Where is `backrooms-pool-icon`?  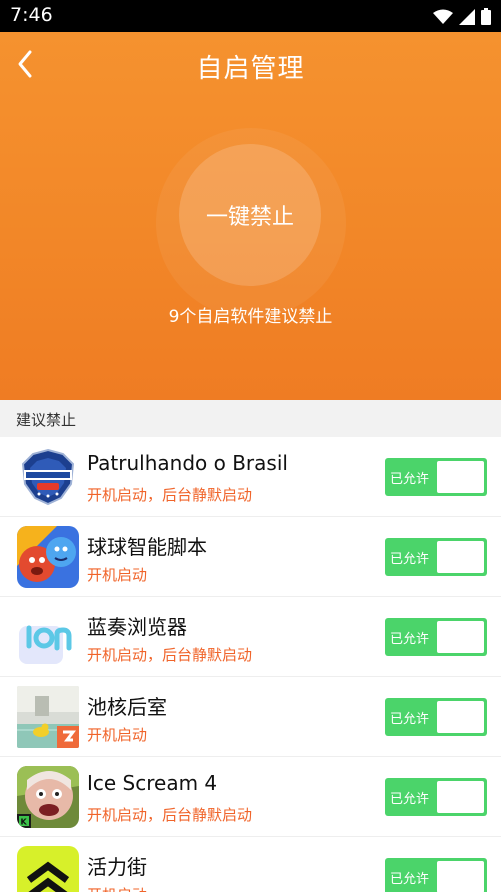 backrooms-pool-icon is located at coordinates (48, 717).